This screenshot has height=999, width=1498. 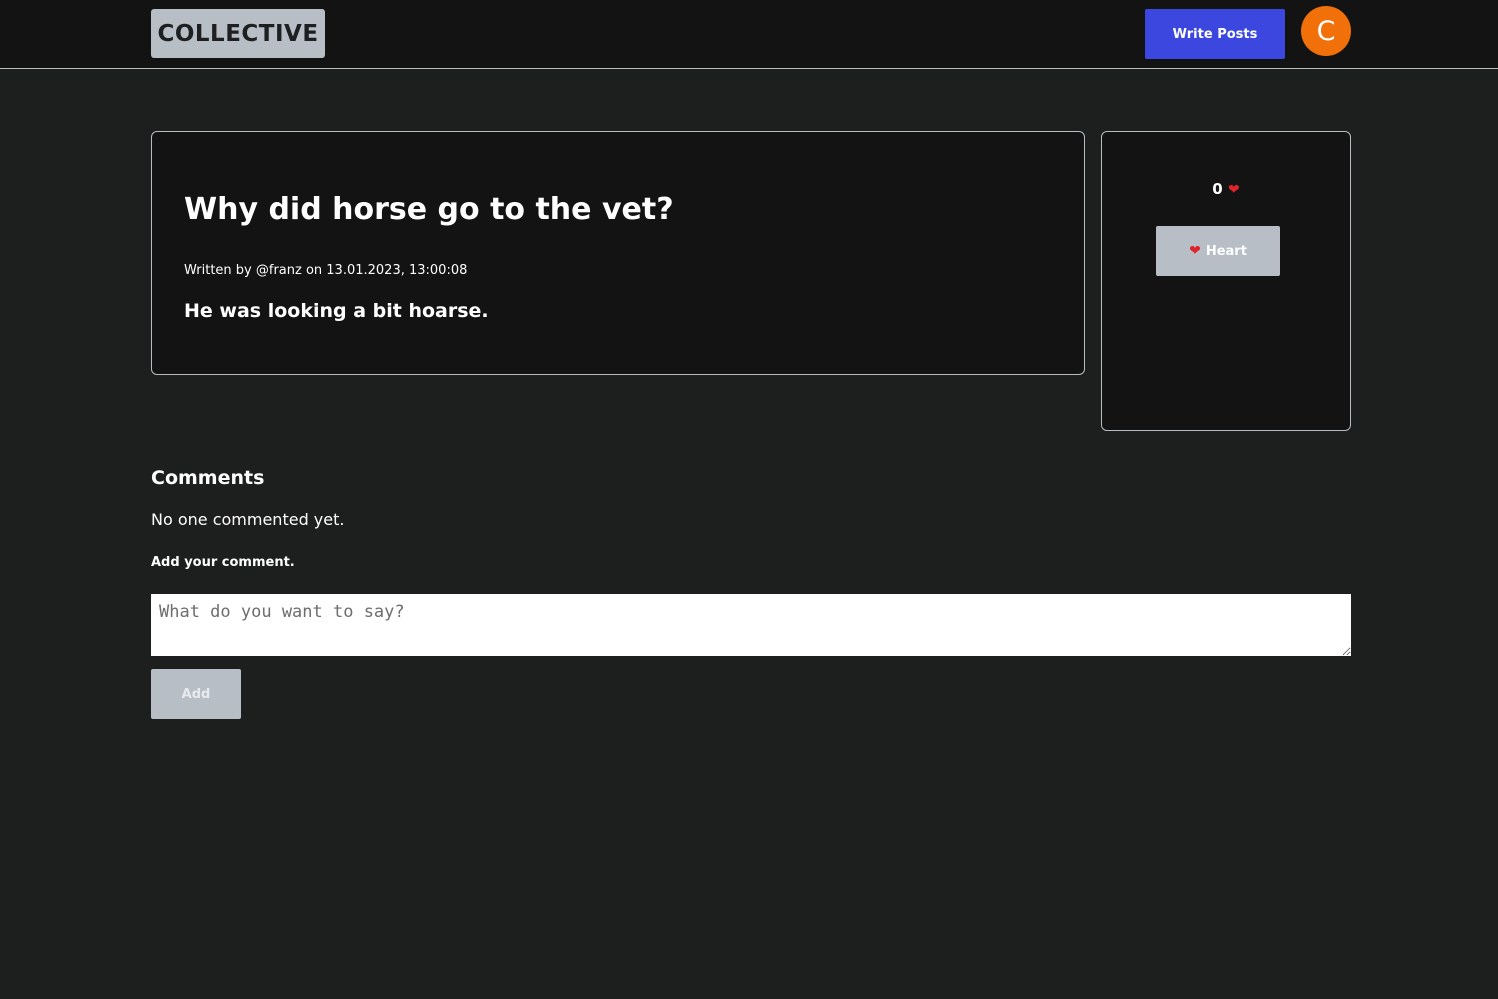 I want to click on heart-count: 0 ❤, so click(x=1226, y=189).